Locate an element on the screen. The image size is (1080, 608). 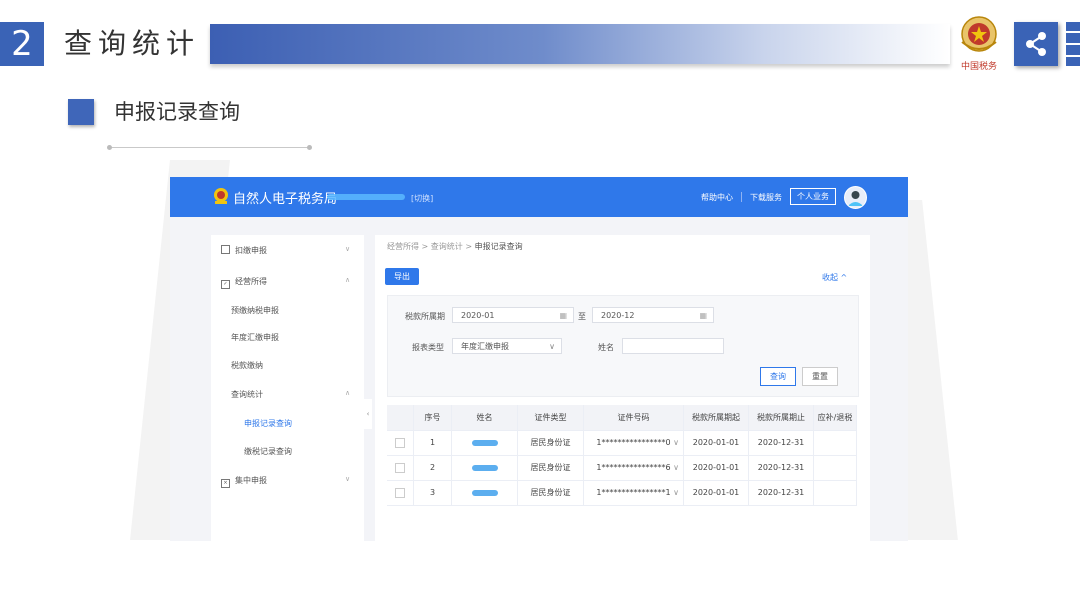
sidebar-collapse-handle: ‹ is located at coordinates (368, 414).